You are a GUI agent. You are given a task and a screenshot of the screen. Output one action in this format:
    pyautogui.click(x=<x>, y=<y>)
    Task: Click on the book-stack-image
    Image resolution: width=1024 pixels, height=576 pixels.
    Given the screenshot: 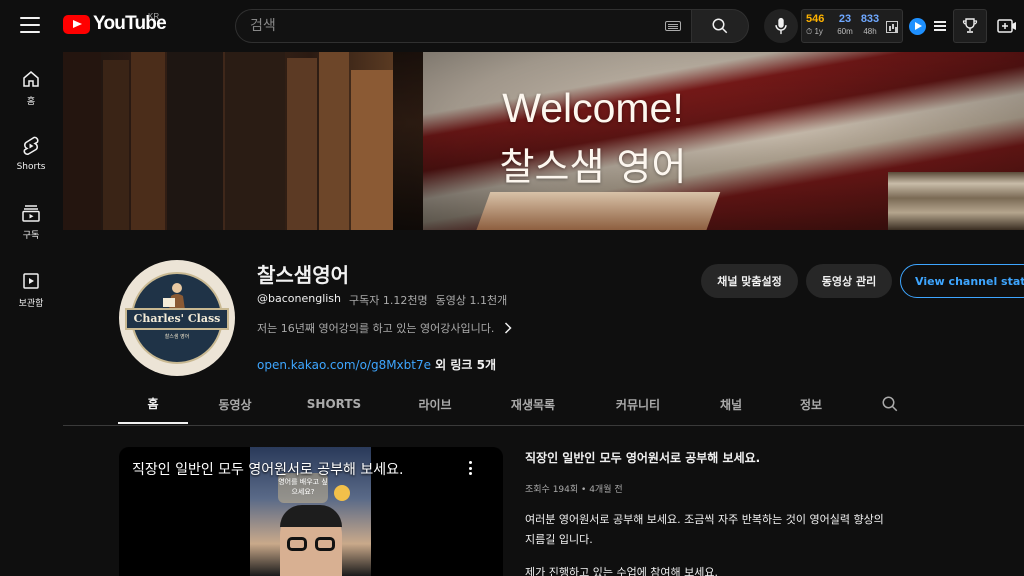 What is the action you would take?
    pyautogui.click(x=956, y=201)
    